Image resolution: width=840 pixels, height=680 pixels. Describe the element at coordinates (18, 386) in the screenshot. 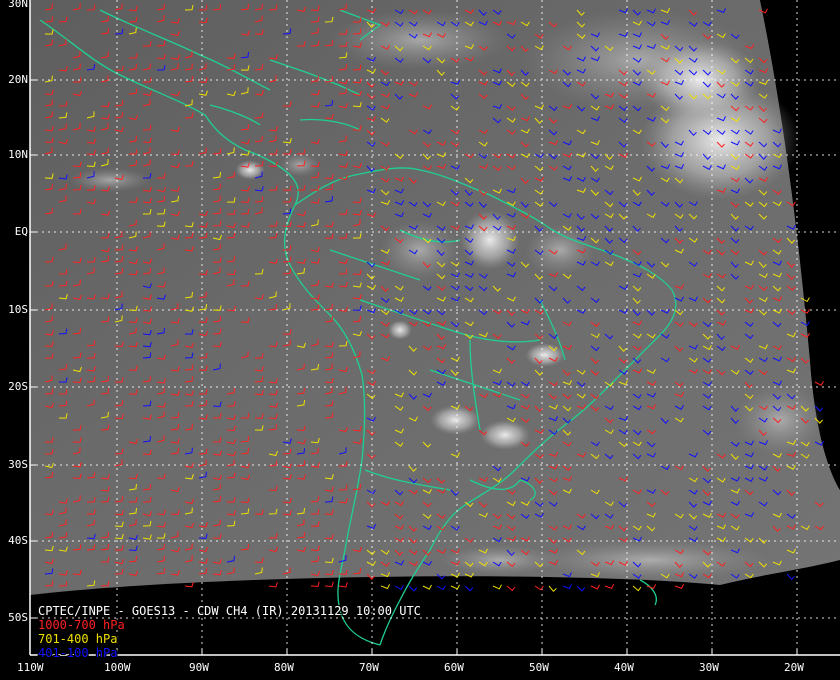

I see `lat-label-20s: 20S` at that location.